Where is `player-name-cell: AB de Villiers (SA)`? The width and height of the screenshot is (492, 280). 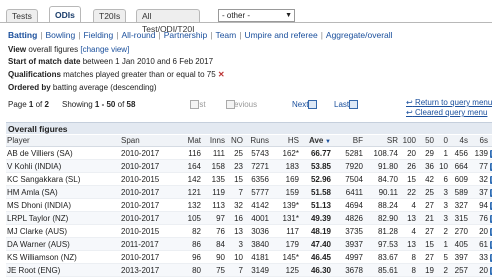
player-name-cell: AB de Villiers (SA) is located at coordinates (63, 153).